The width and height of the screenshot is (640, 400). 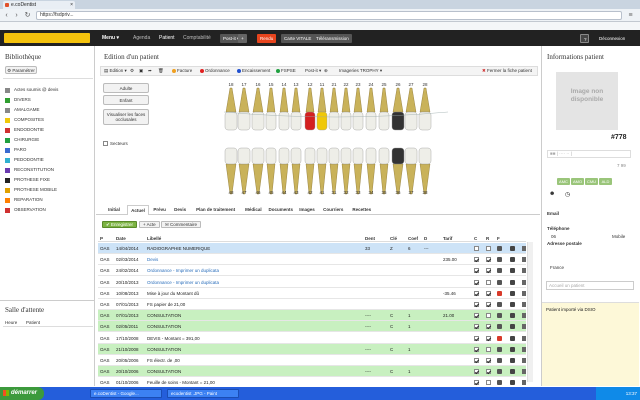 What do you see at coordinates (126, 100) in the screenshot?
I see `child-mode-button: Enfant` at bounding box center [126, 100].